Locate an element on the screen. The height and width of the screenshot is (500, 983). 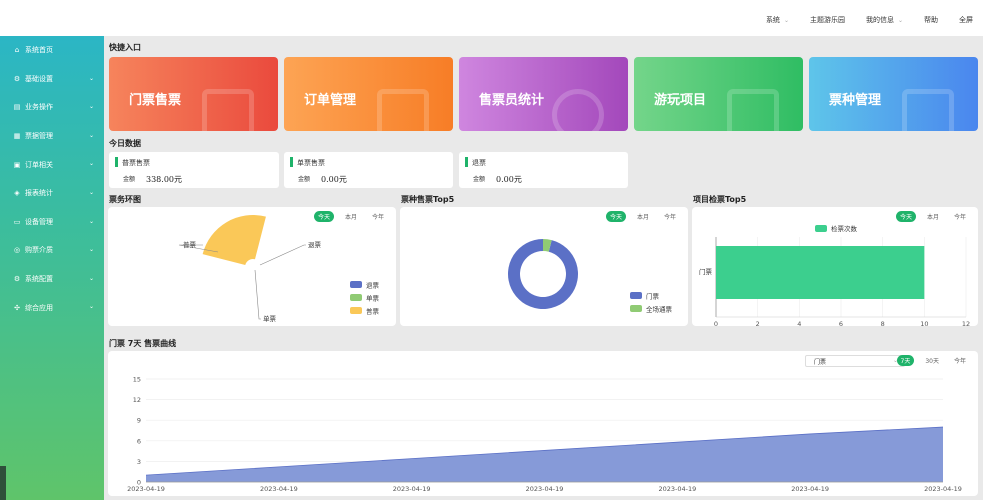
sidebar-item: ⌂ 系统首页 is located at coordinates (52, 50).